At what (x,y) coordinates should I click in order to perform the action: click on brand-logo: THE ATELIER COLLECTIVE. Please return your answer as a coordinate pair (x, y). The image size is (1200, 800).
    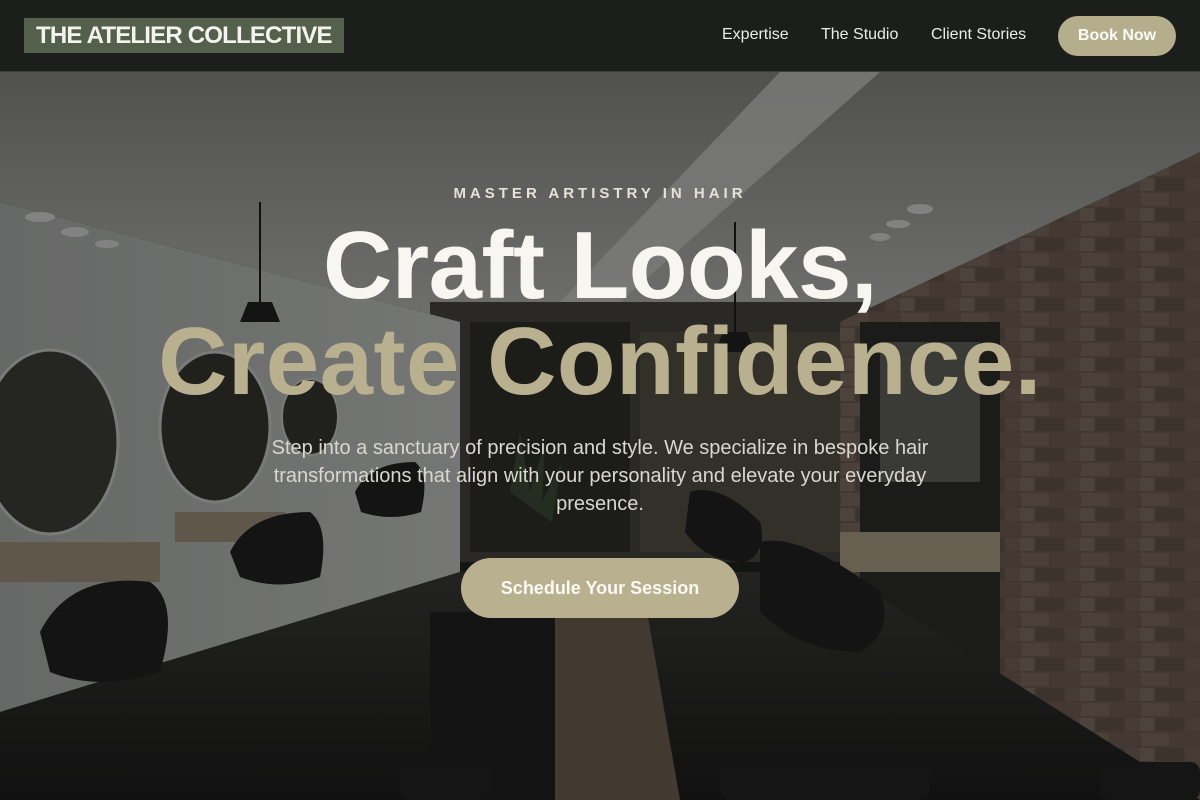
    Looking at the image, I should click on (184, 35).